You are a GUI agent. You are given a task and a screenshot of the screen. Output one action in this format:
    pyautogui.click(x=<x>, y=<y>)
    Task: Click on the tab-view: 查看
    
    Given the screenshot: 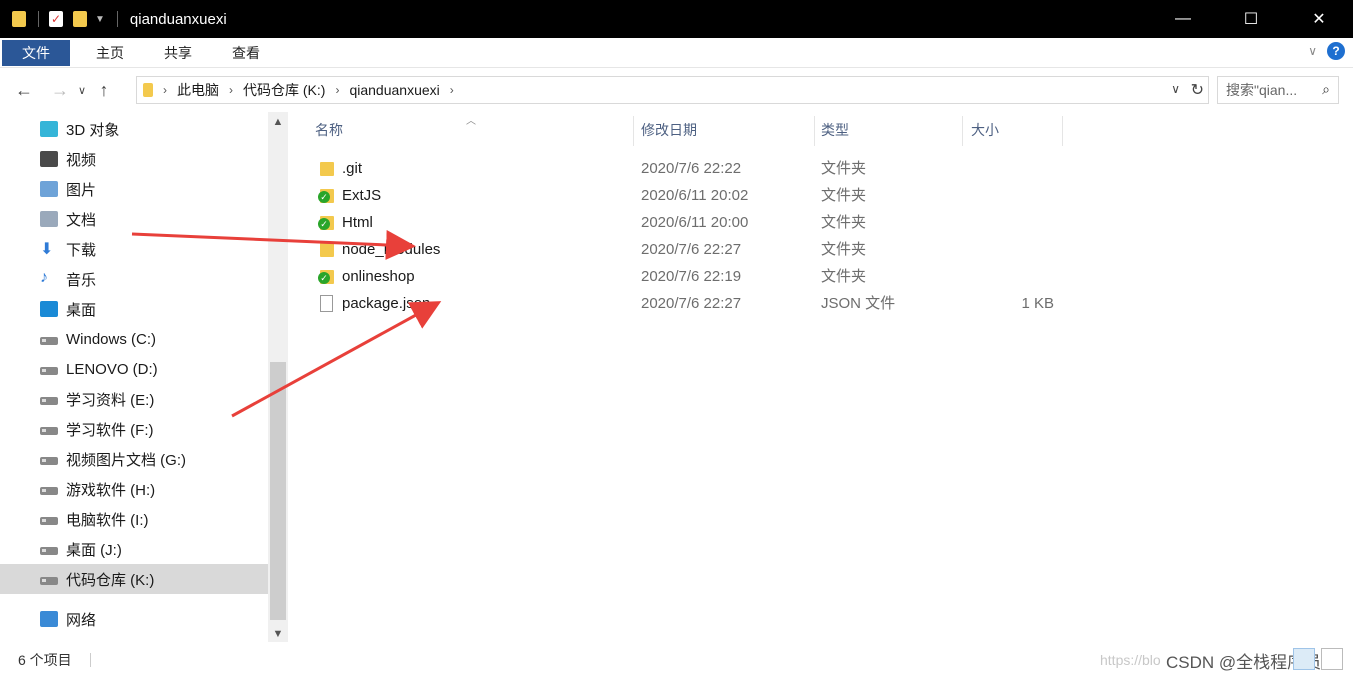 What is the action you would take?
    pyautogui.click(x=246, y=53)
    